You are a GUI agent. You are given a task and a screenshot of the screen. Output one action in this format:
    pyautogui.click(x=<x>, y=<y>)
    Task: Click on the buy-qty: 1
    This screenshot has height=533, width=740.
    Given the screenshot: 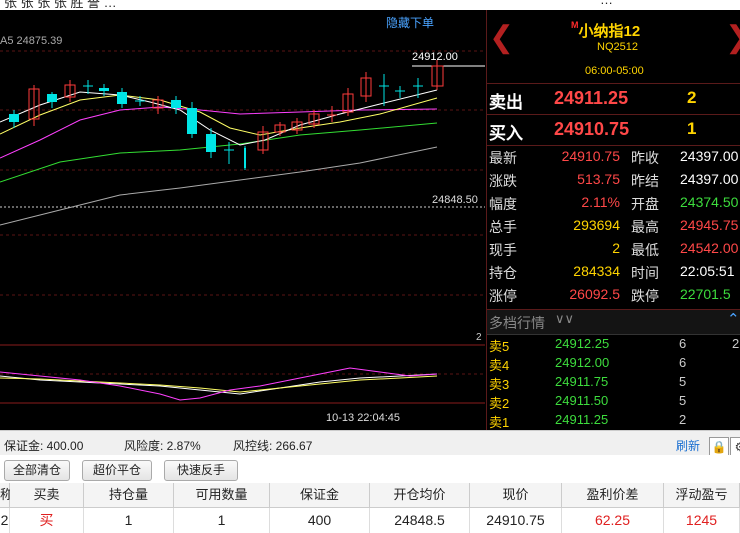 What is the action you would take?
    pyautogui.click(x=692, y=128)
    